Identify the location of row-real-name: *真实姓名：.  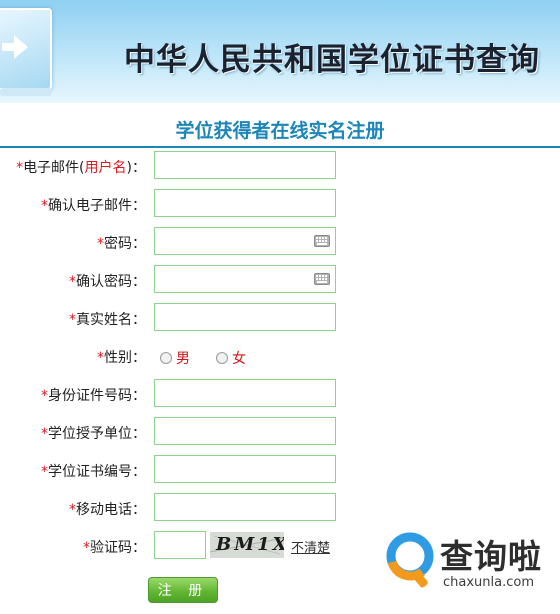
(280, 318).